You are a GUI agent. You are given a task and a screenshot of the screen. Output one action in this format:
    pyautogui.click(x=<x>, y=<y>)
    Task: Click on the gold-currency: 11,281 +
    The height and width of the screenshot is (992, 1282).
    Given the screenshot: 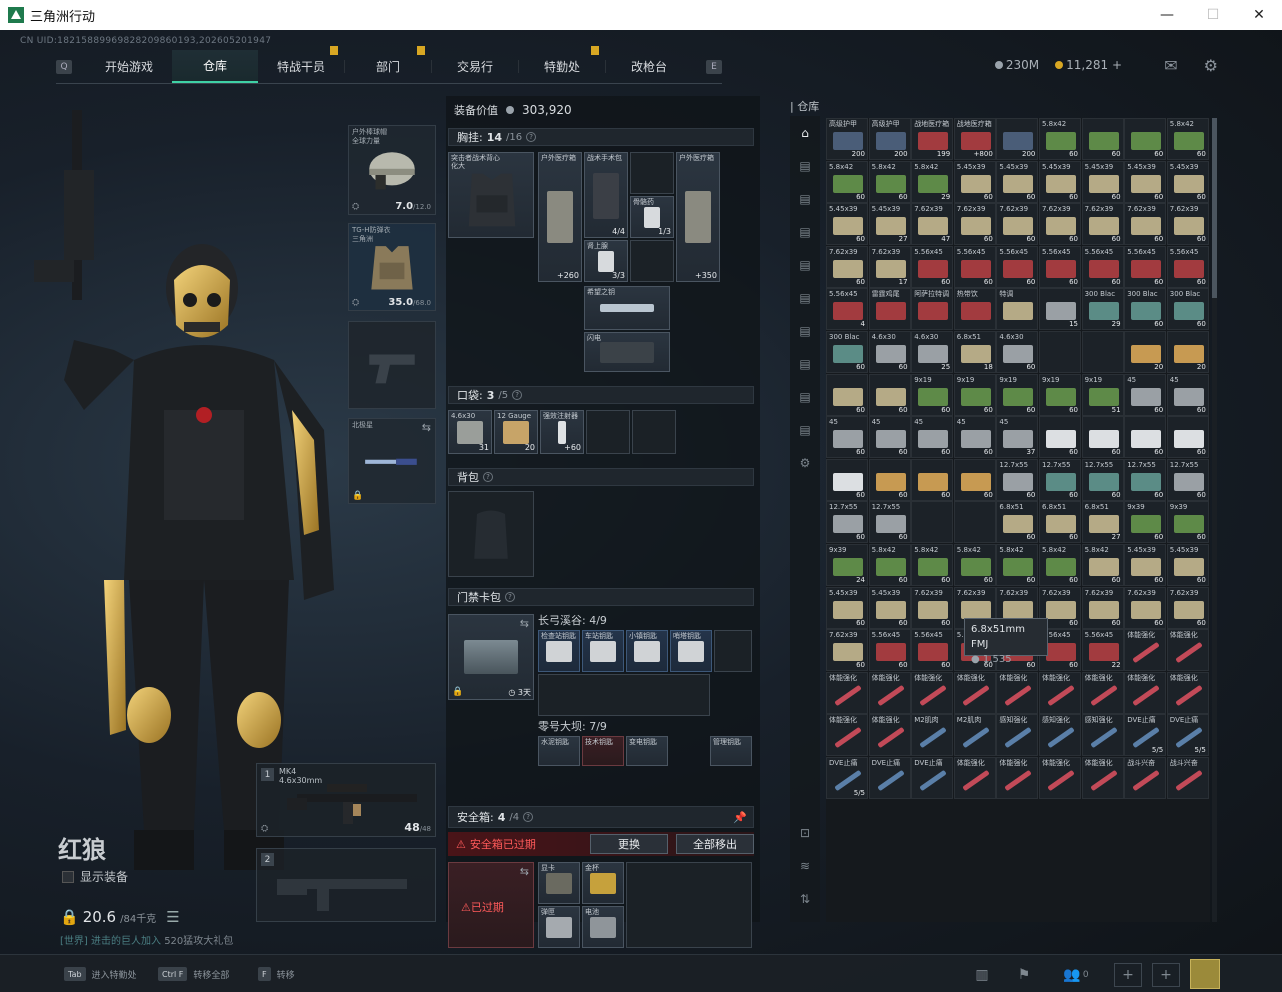 What is the action you would take?
    pyautogui.click(x=1088, y=65)
    